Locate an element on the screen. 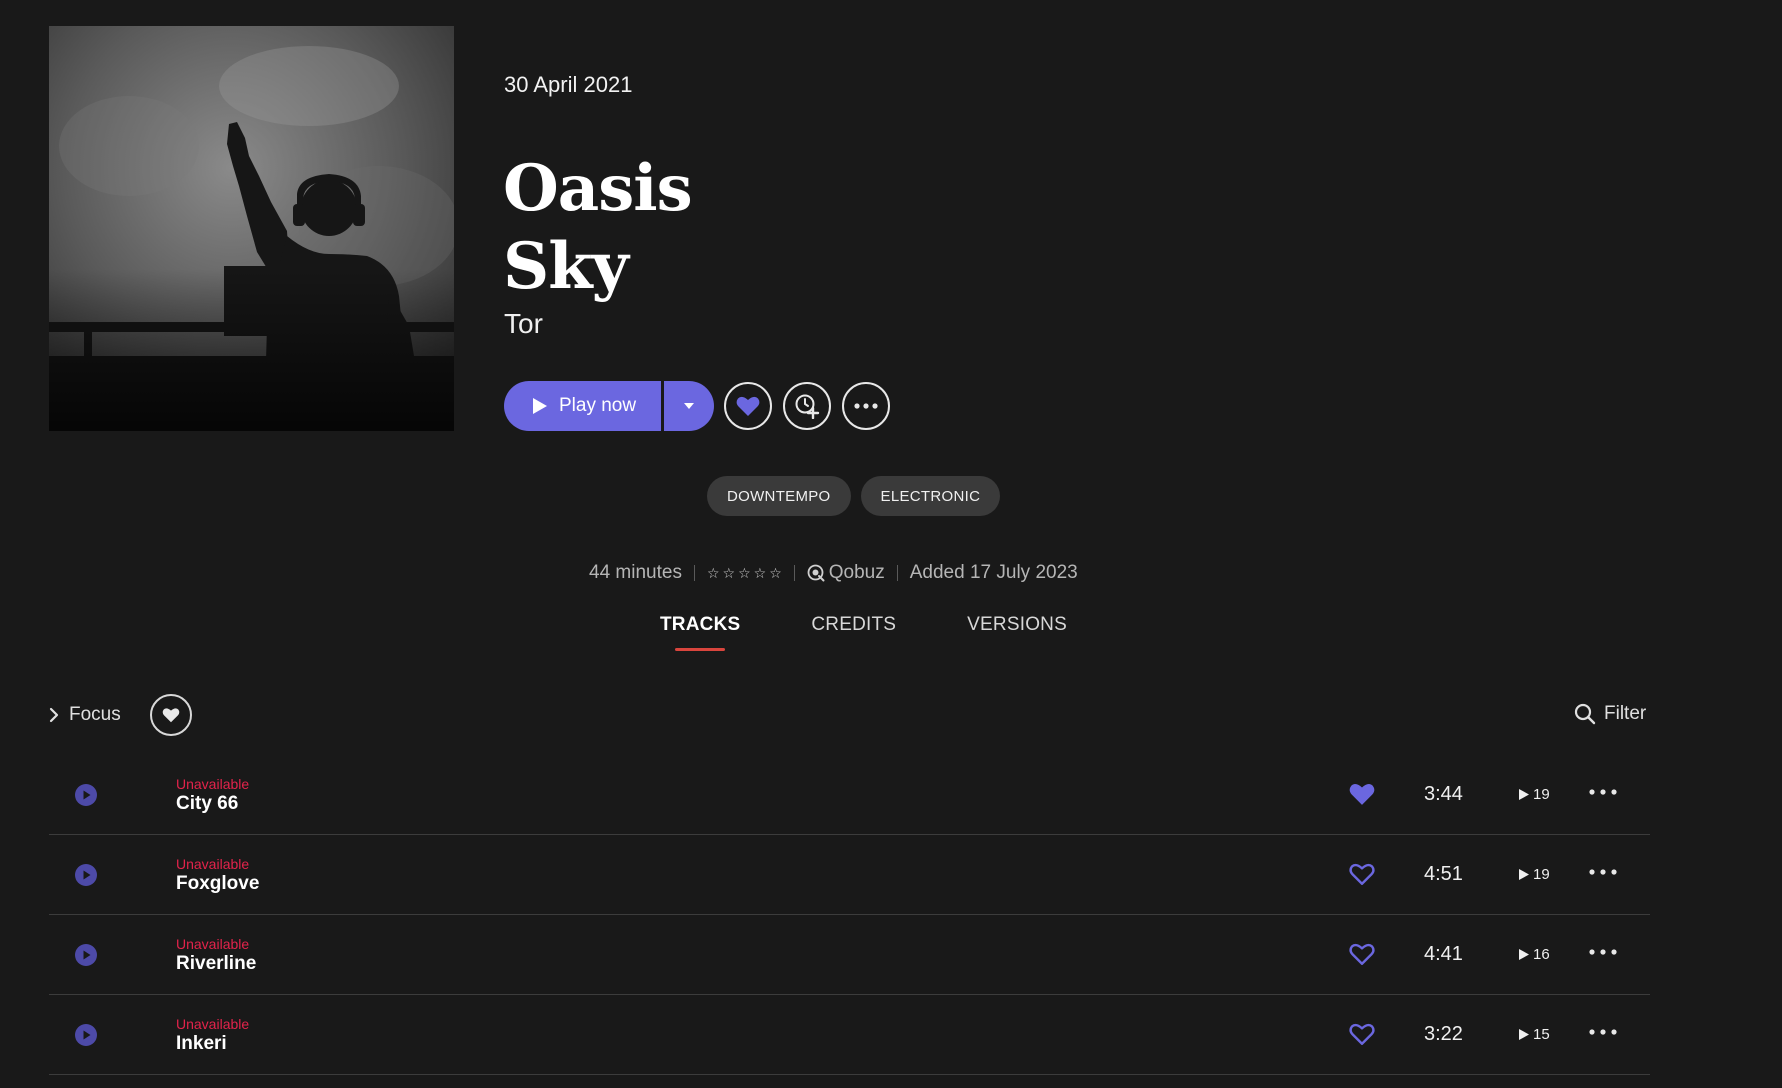  add-to-queue-button is located at coordinates (807, 406).